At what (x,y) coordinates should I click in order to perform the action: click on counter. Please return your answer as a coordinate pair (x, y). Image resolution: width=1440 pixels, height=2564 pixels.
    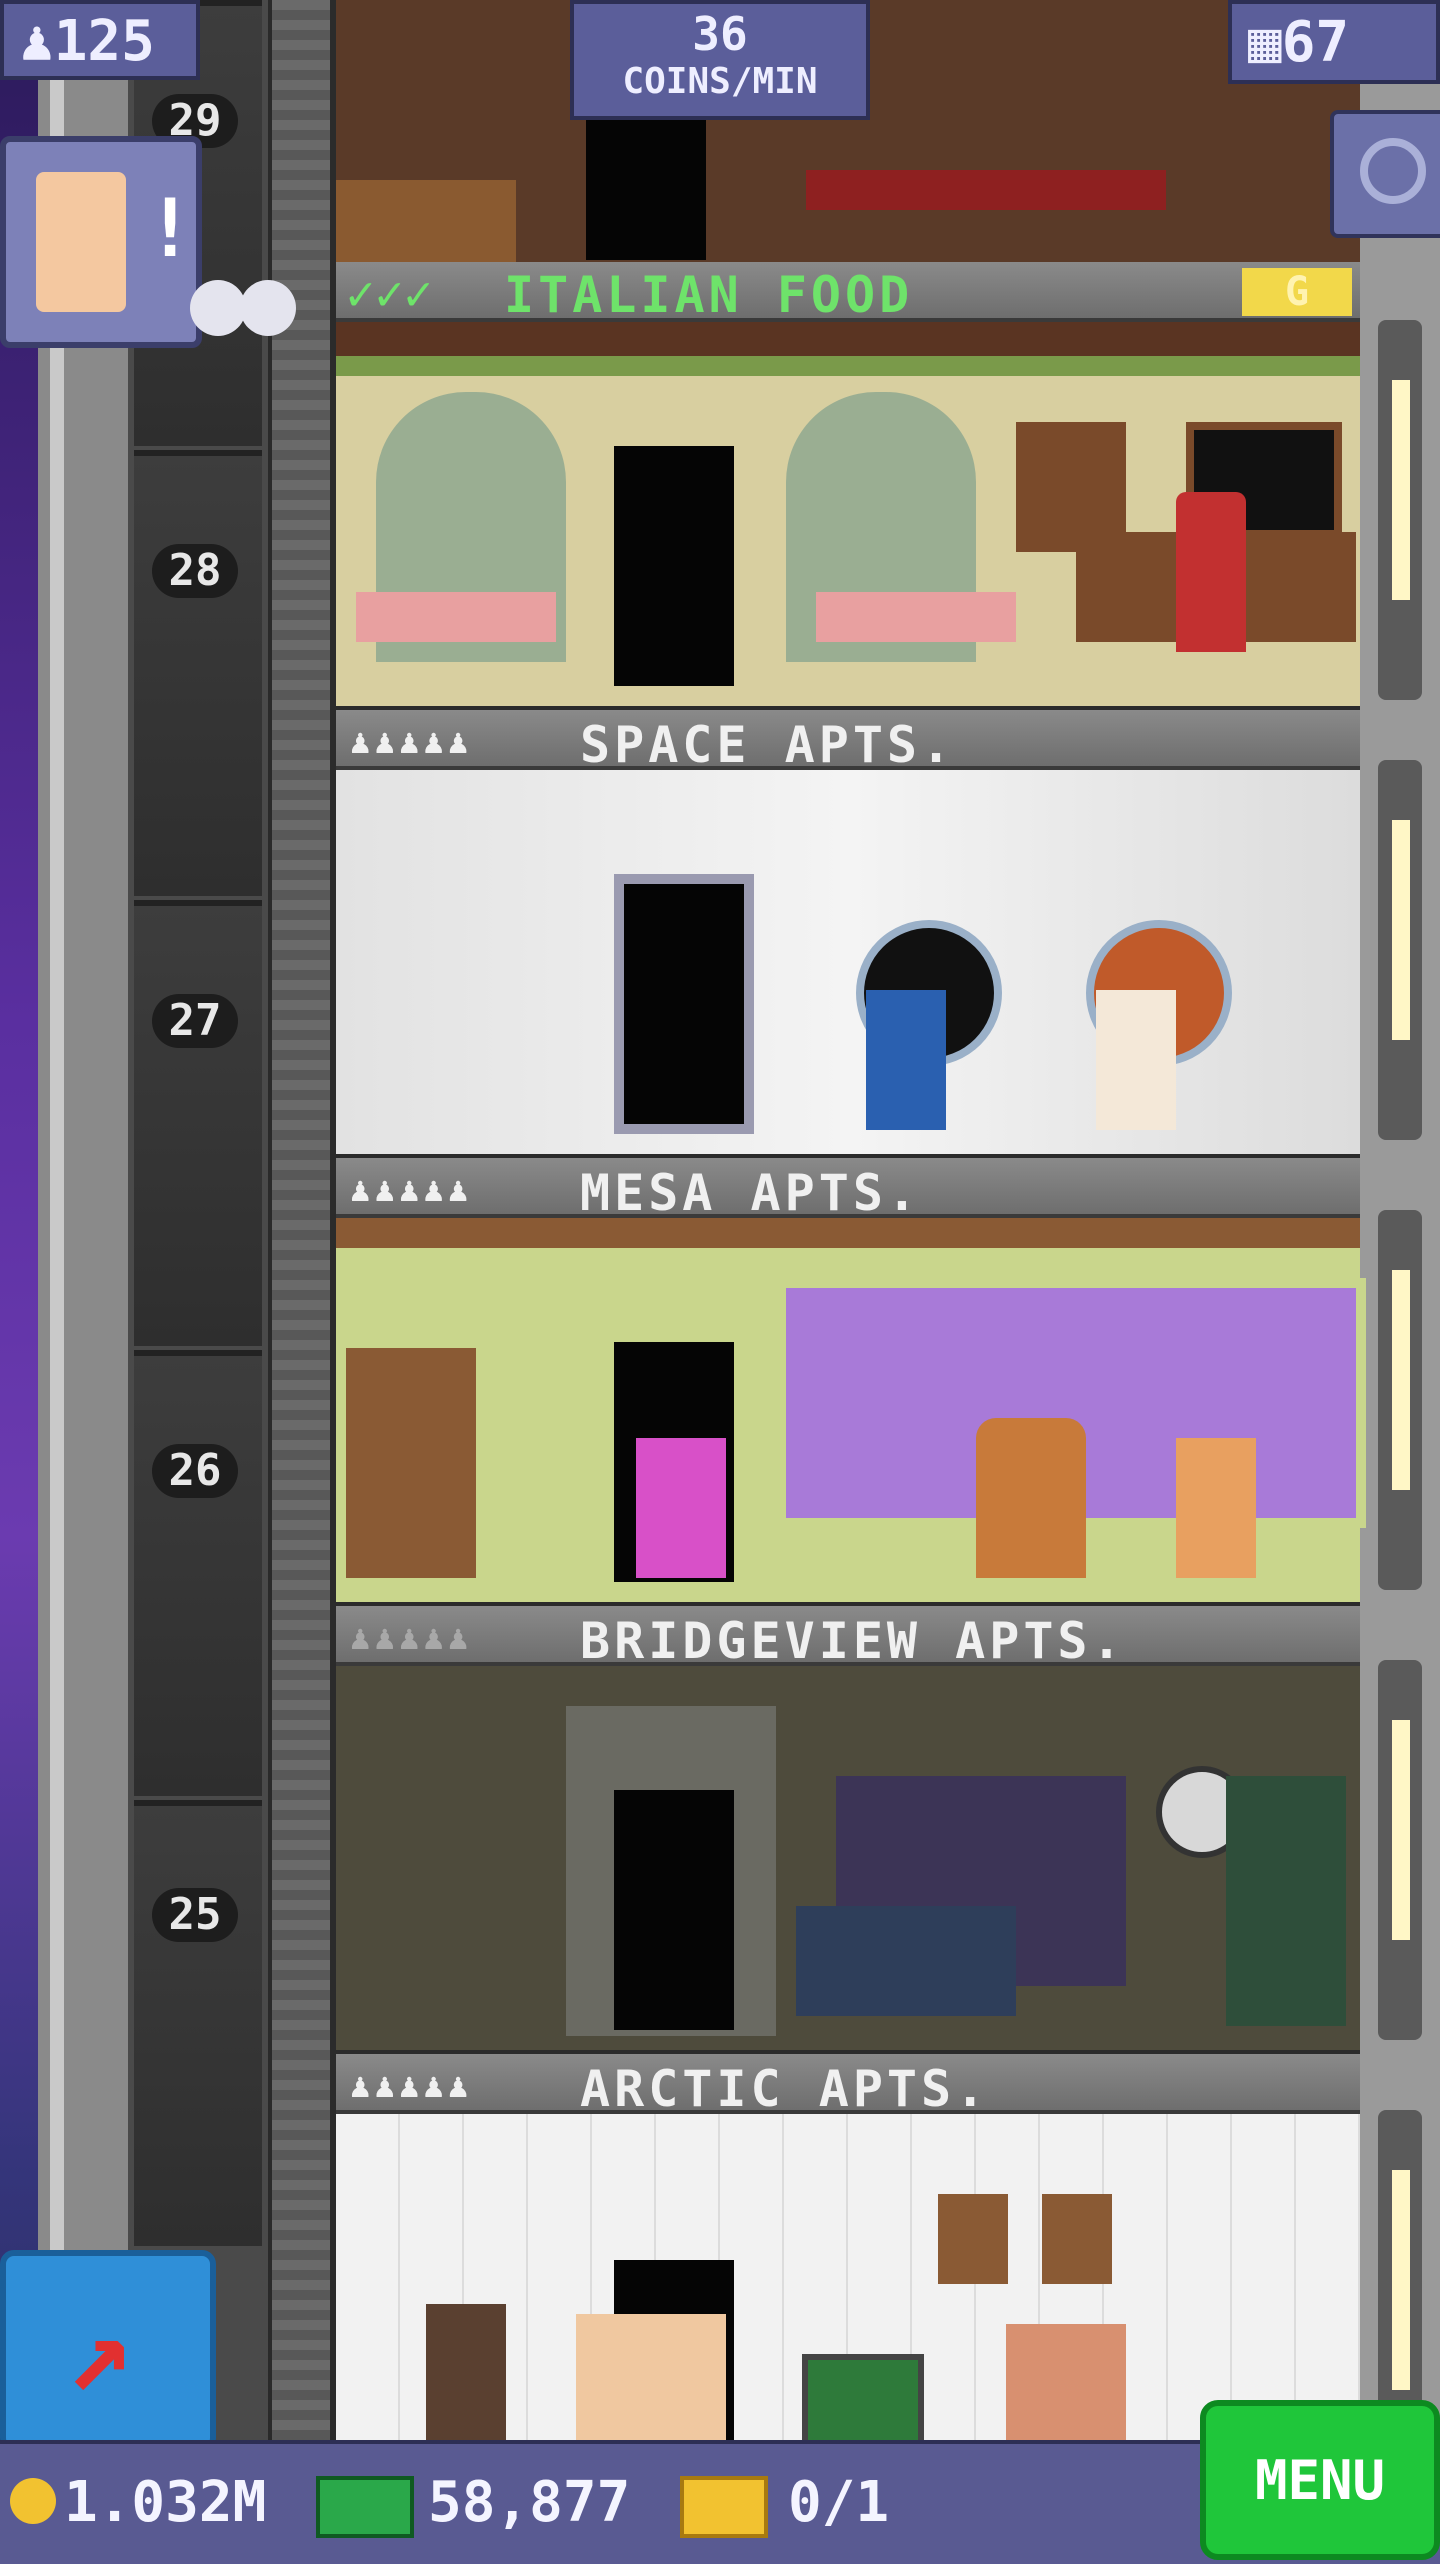
    Looking at the image, I should click on (986, 190).